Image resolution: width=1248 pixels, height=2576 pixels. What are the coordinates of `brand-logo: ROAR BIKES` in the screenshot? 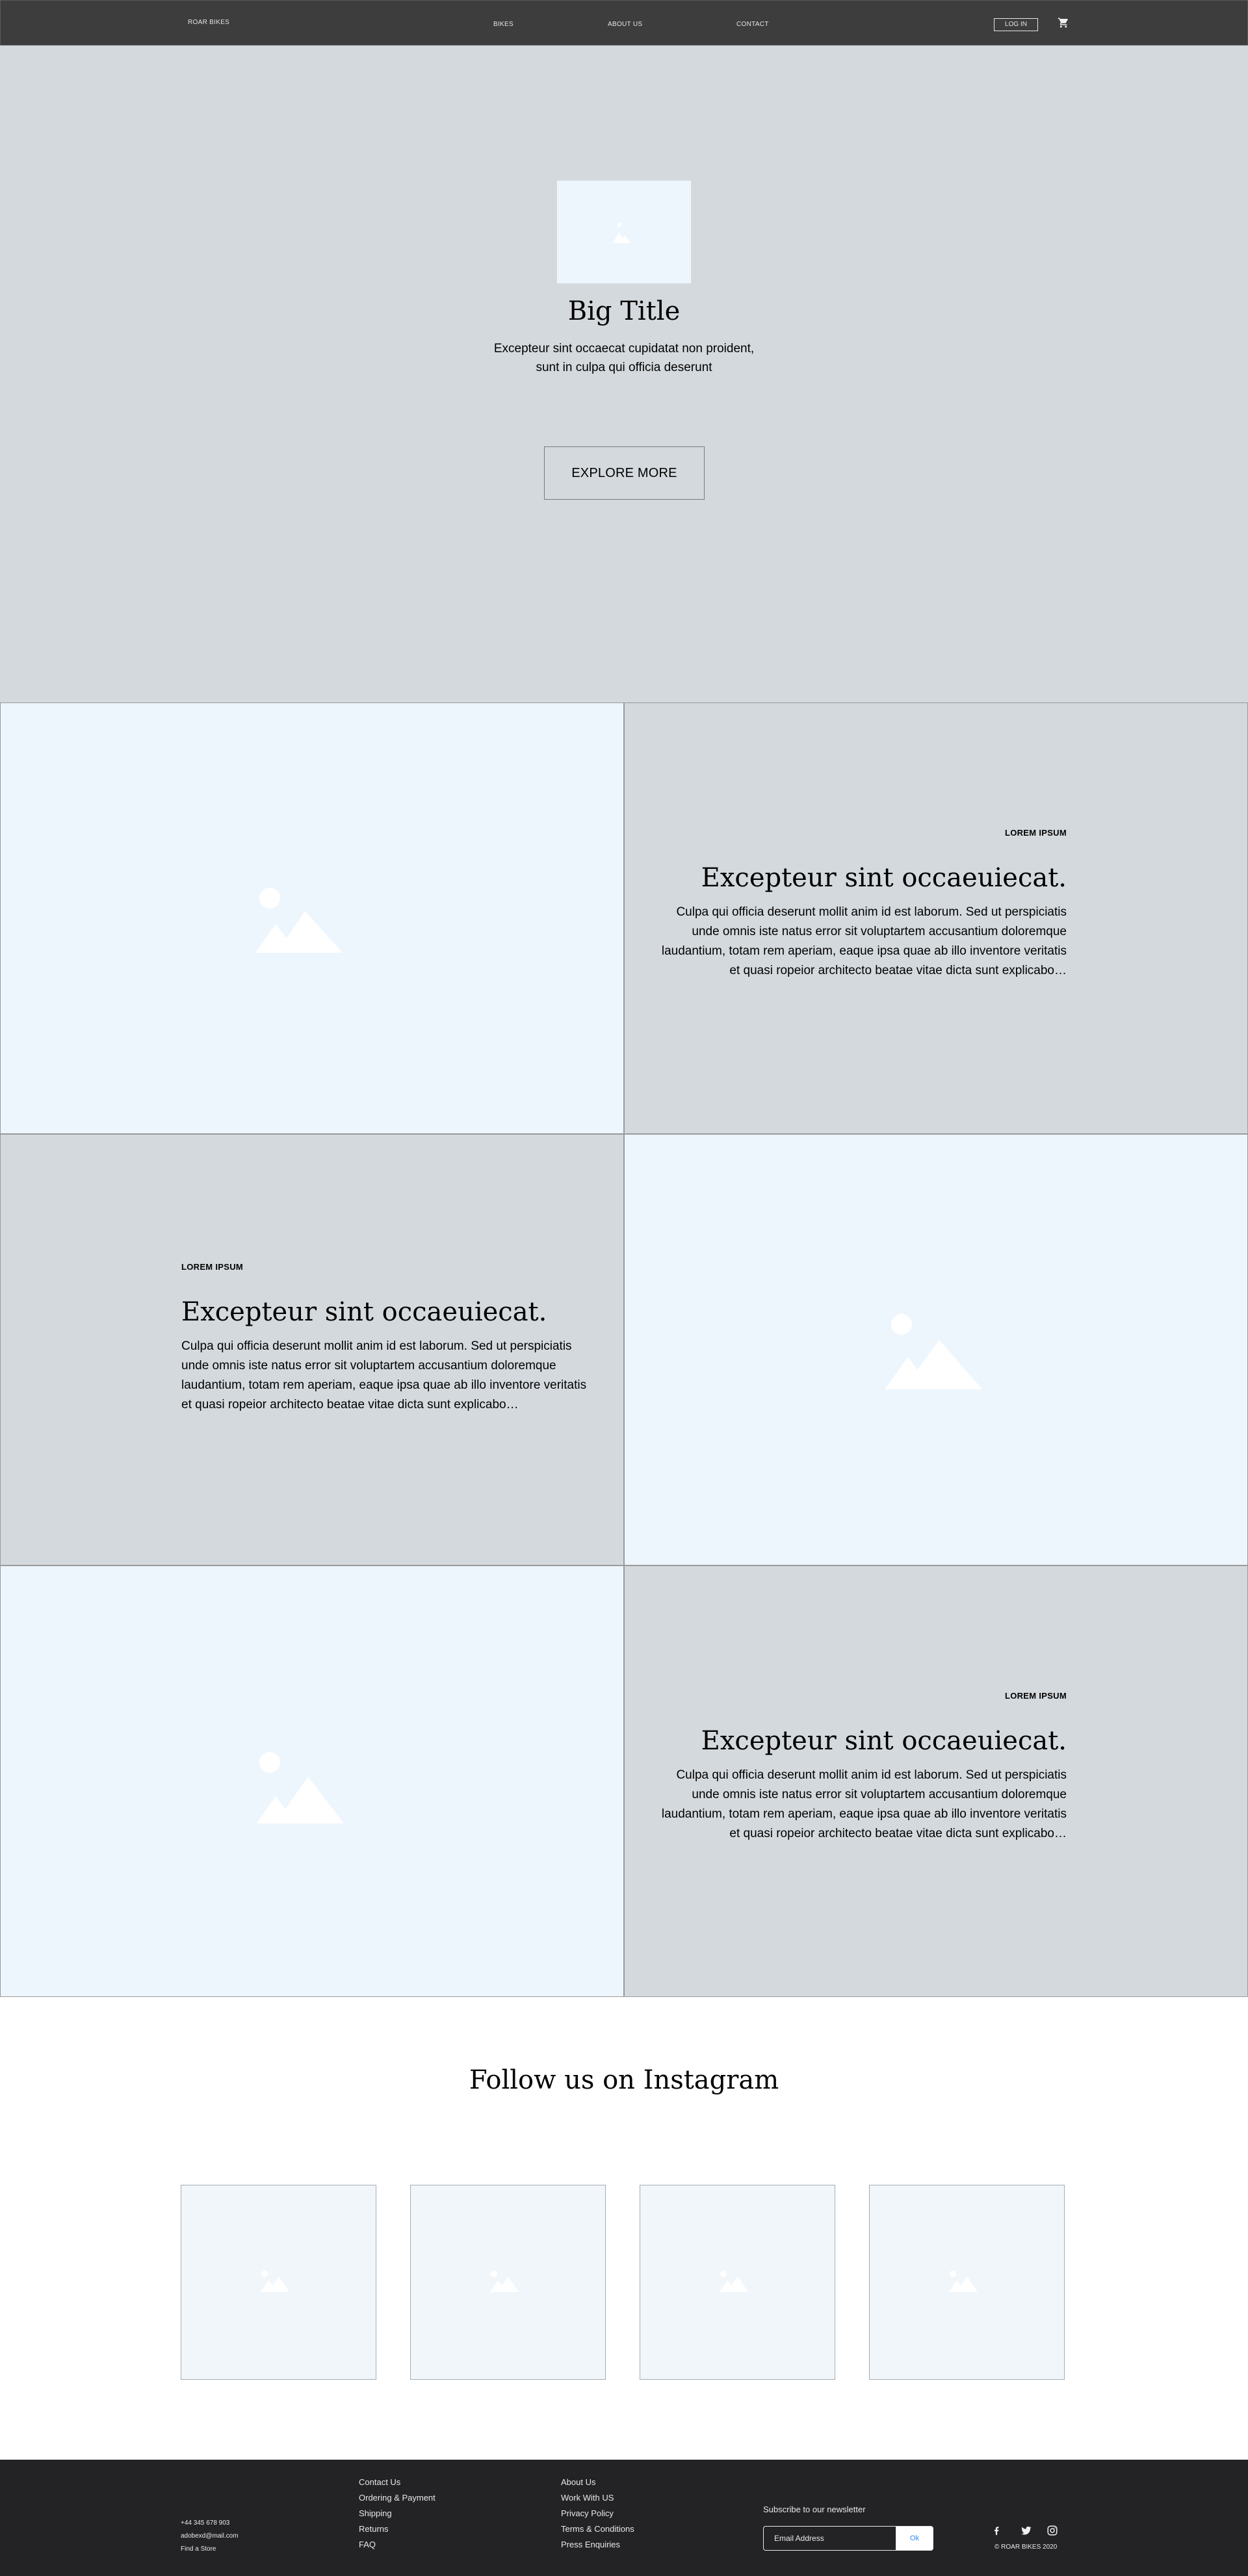 It's located at (208, 23).